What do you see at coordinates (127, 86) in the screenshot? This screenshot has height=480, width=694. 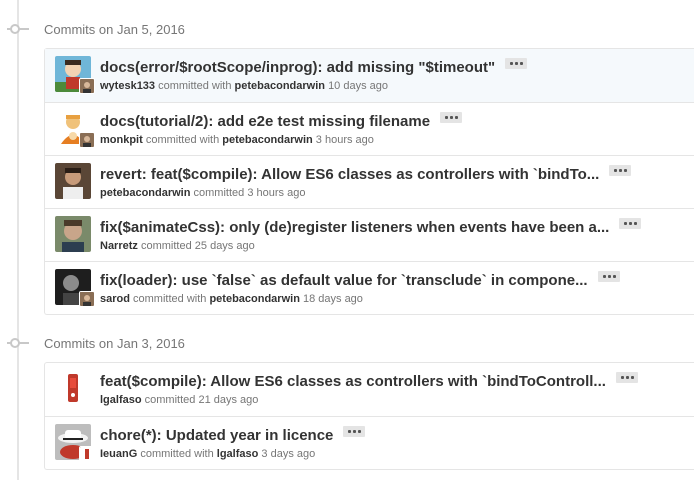 I see `author-link: wytesk133` at bounding box center [127, 86].